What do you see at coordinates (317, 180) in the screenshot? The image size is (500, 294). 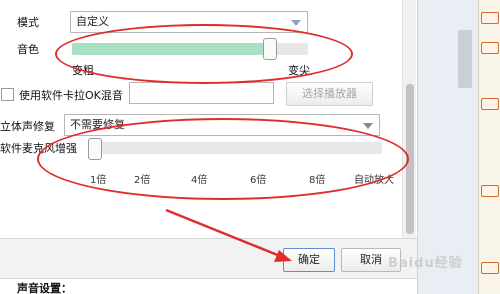 I see `mic-tick-8x: 8倍` at bounding box center [317, 180].